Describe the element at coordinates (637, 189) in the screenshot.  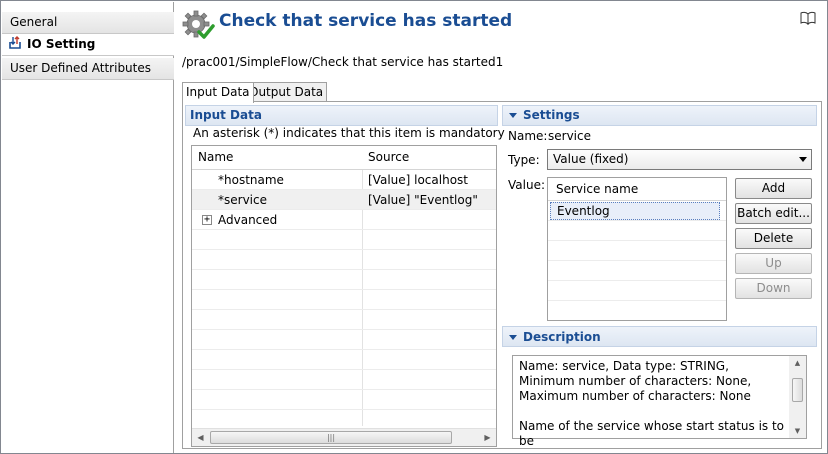
I see `value-column-header: Service name` at that location.